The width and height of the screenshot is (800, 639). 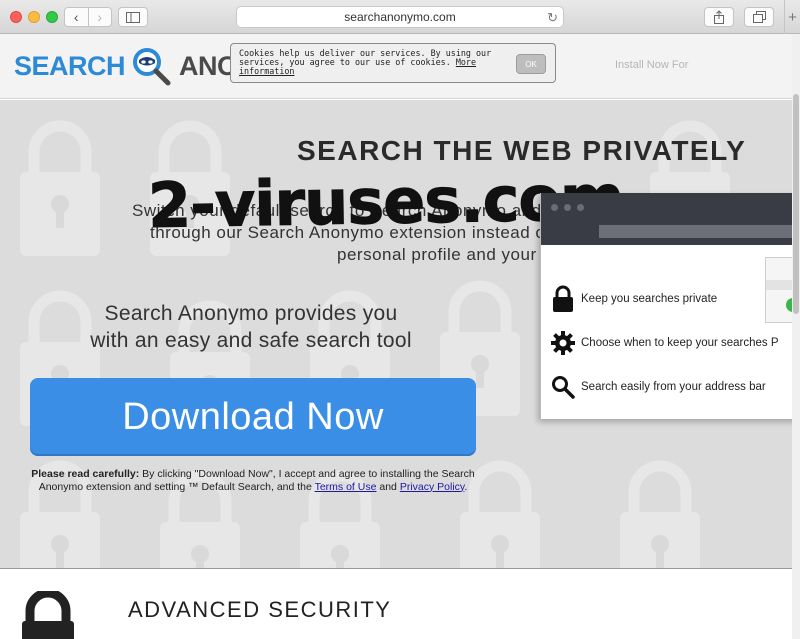 I want to click on zoom-window-button, so click(x=52, y=17).